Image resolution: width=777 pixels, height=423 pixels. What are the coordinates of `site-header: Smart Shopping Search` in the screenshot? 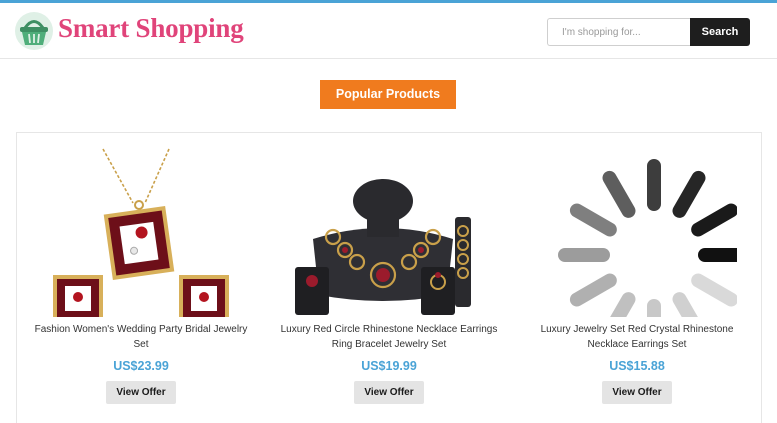 It's located at (388, 31).